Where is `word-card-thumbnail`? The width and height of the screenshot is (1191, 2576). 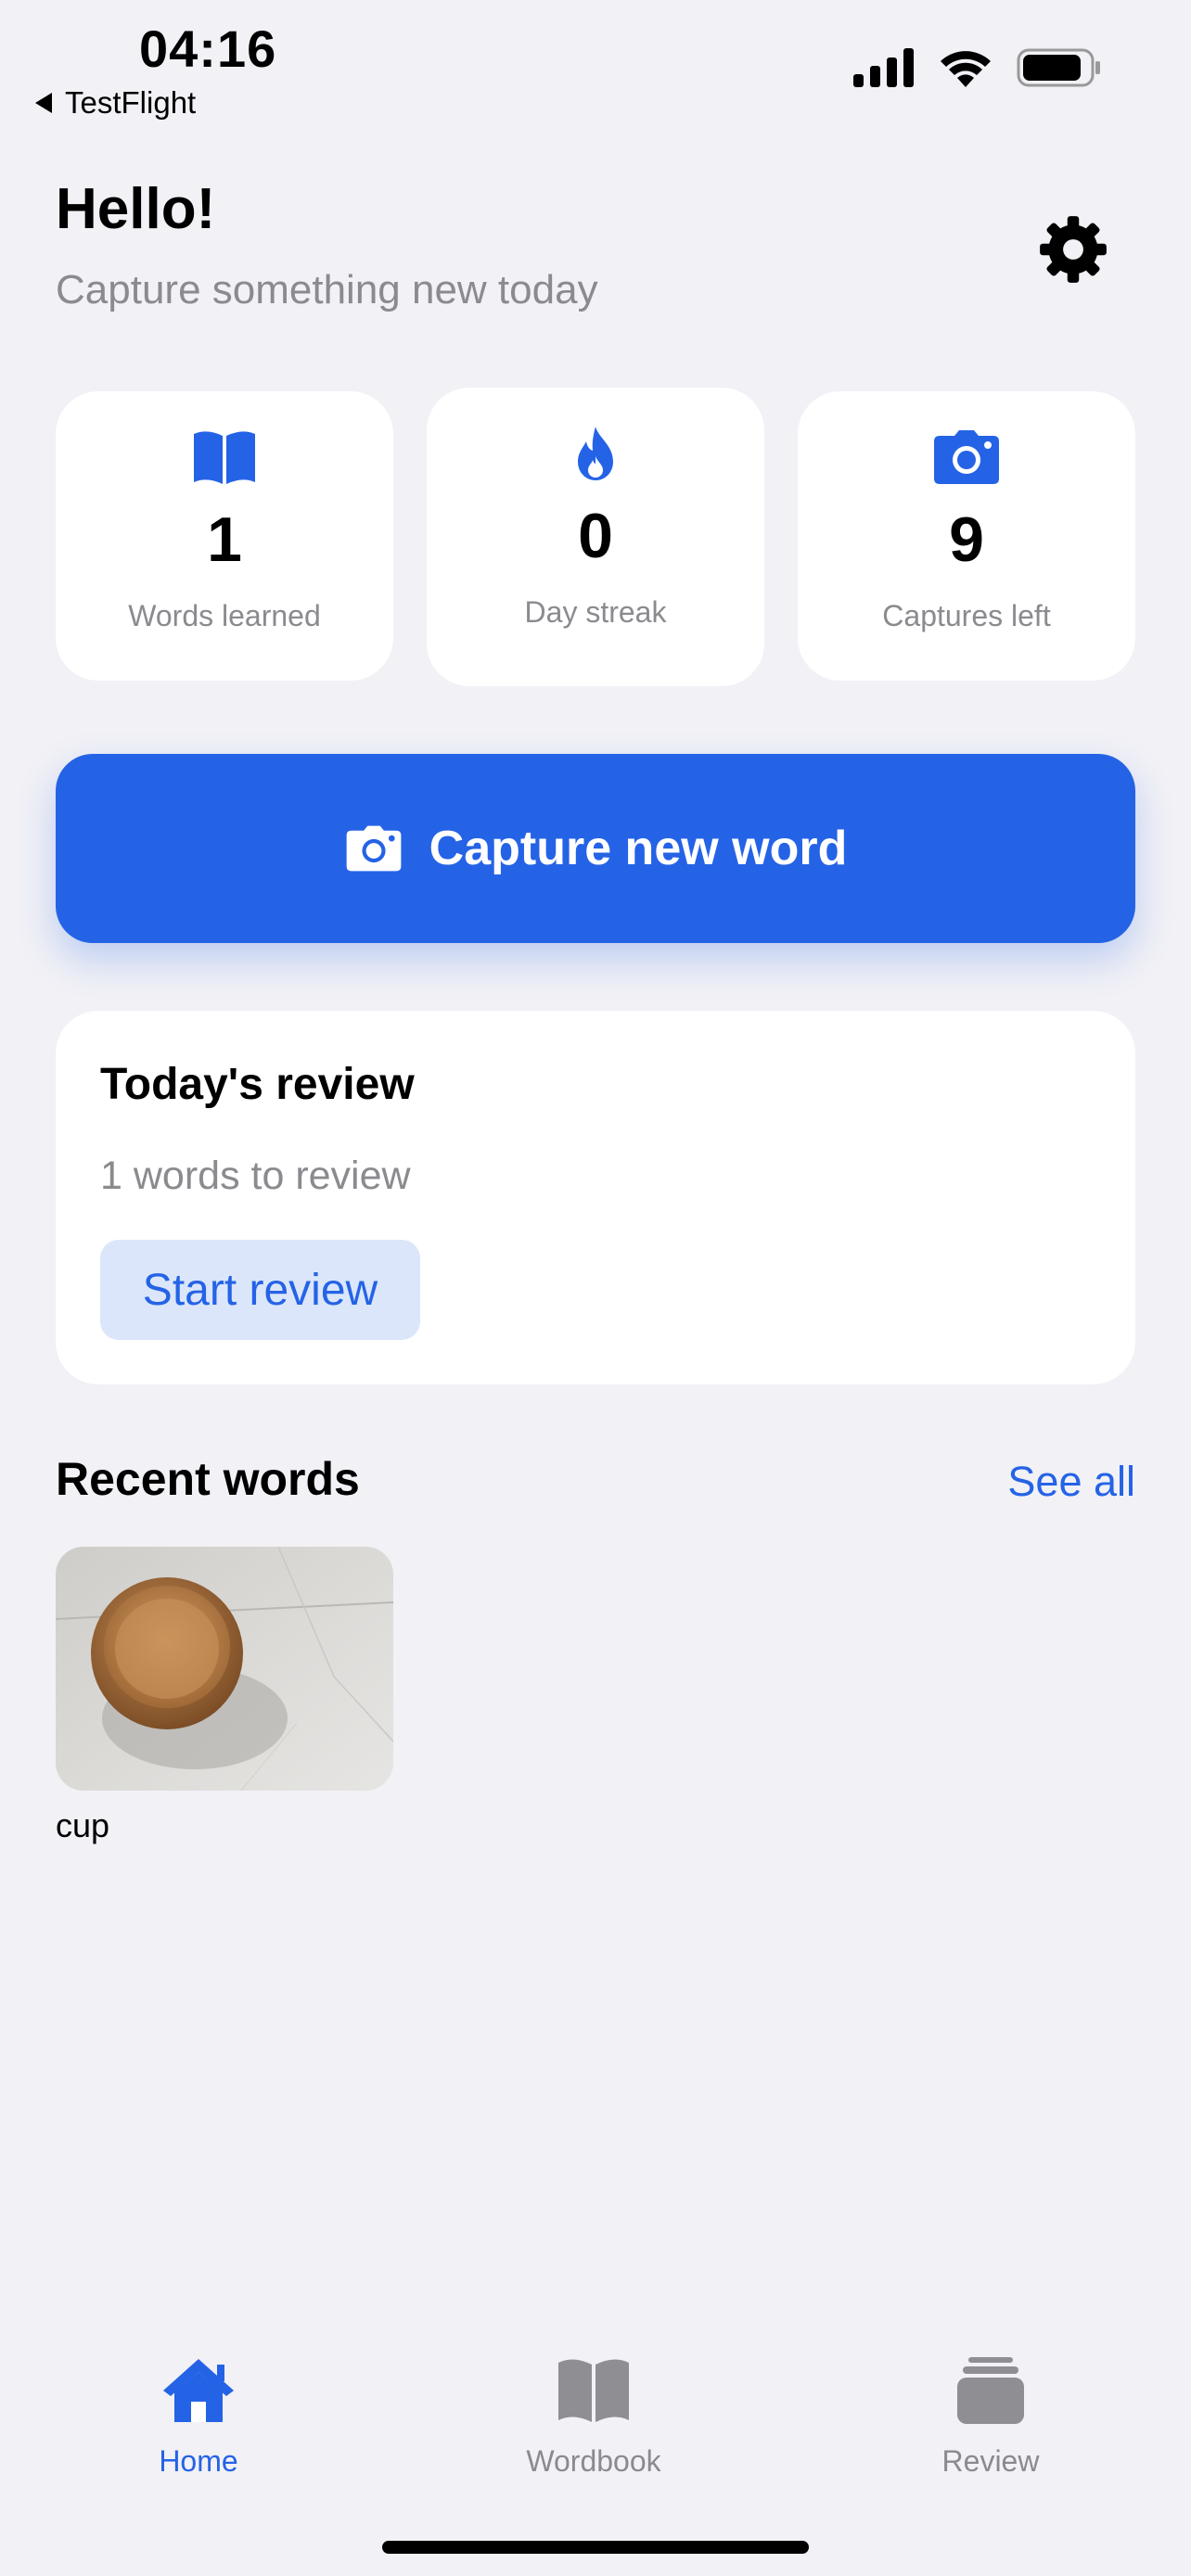
word-card-thumbnail is located at coordinates (224, 1669).